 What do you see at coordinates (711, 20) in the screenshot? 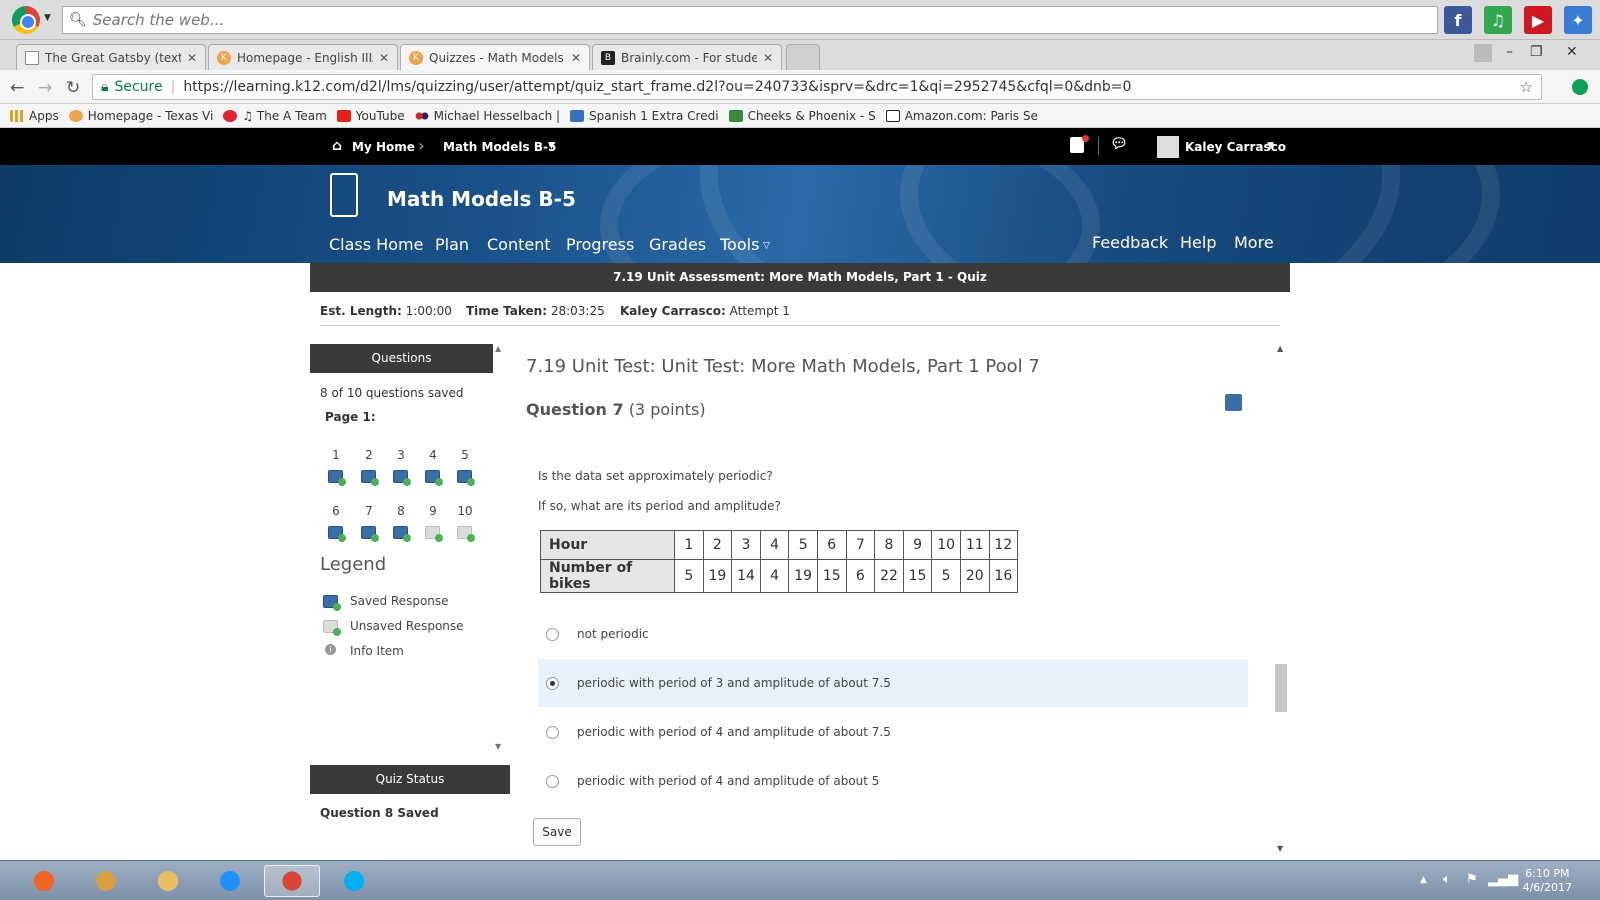
I see `web-search-input` at bounding box center [711, 20].